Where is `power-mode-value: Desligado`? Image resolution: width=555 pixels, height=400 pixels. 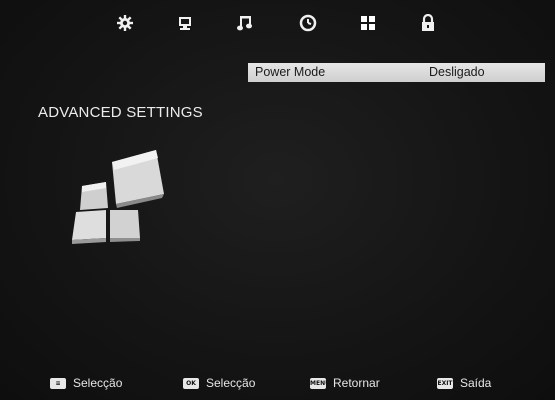 power-mode-value: Desligado is located at coordinates (457, 72).